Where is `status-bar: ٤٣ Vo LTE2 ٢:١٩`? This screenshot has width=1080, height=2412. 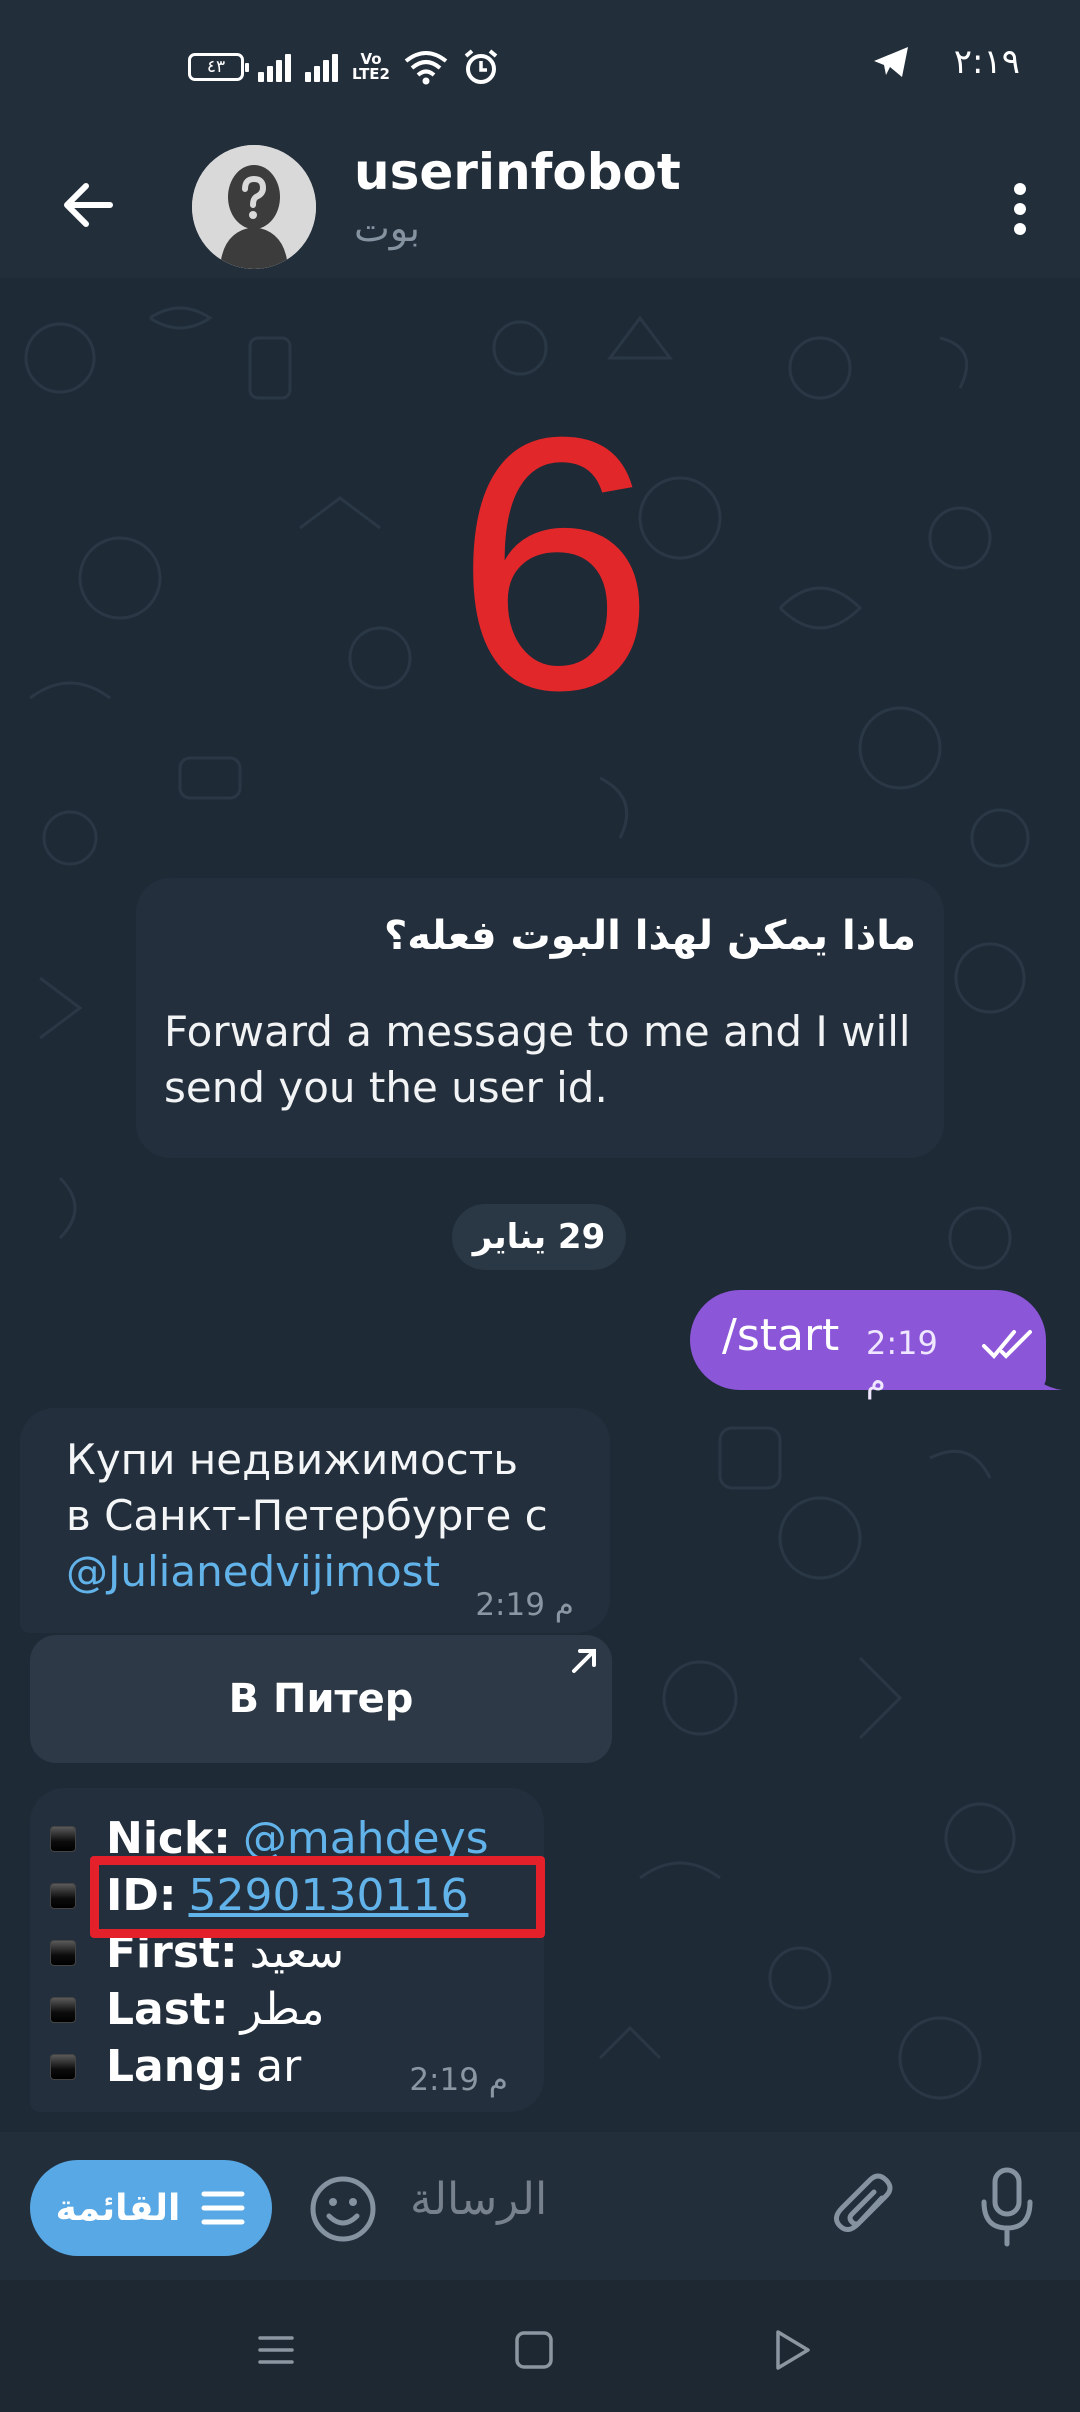
status-bar: ٤٣ Vo LTE2 ٢:١٩ is located at coordinates (540, 67).